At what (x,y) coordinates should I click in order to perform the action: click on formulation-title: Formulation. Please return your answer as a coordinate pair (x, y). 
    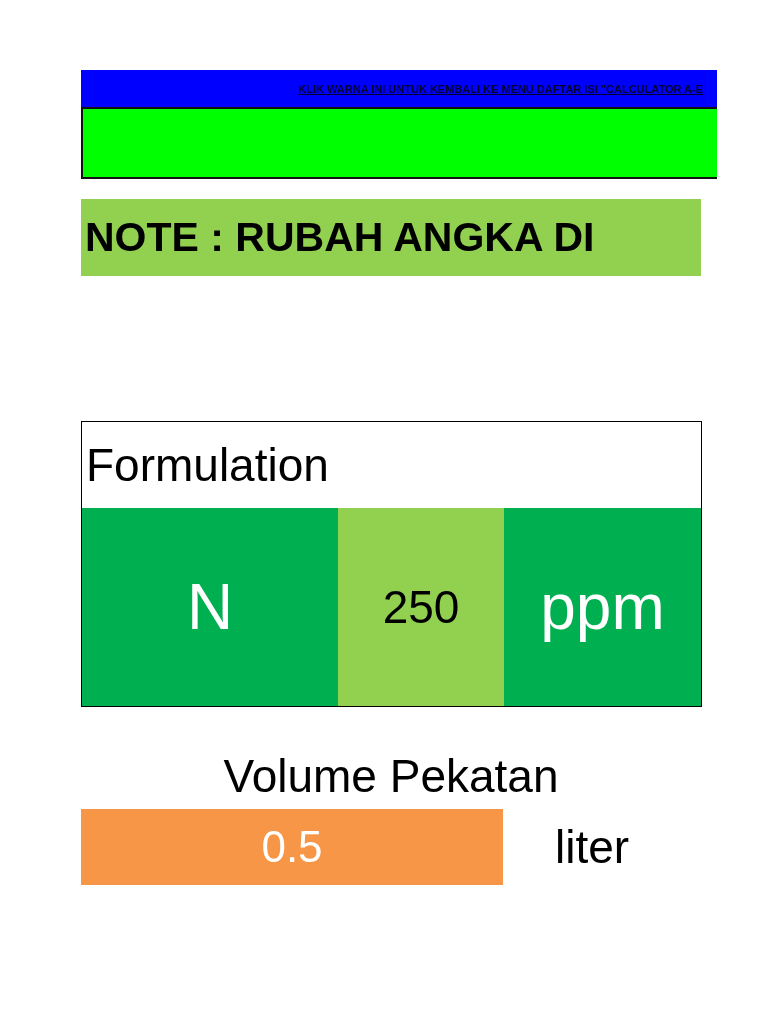
    Looking at the image, I should click on (207, 465).